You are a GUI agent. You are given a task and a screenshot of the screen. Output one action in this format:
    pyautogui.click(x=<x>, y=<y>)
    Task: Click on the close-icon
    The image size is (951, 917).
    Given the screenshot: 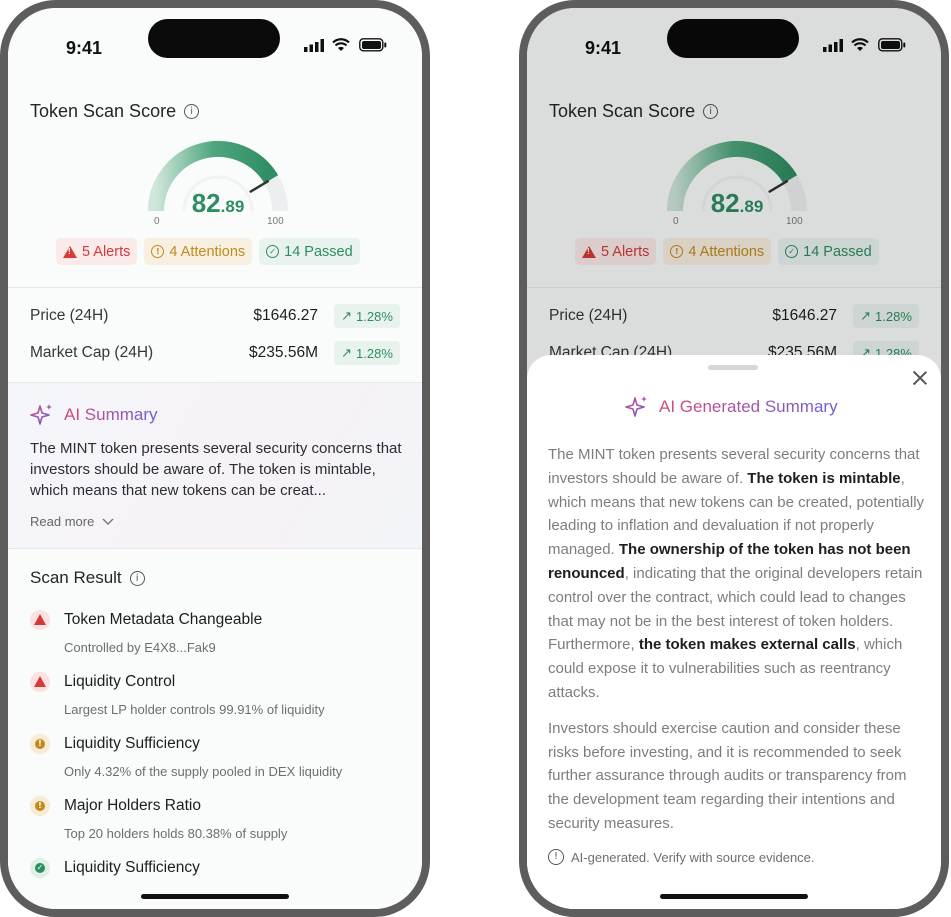 What is the action you would take?
    pyautogui.click(x=920, y=378)
    